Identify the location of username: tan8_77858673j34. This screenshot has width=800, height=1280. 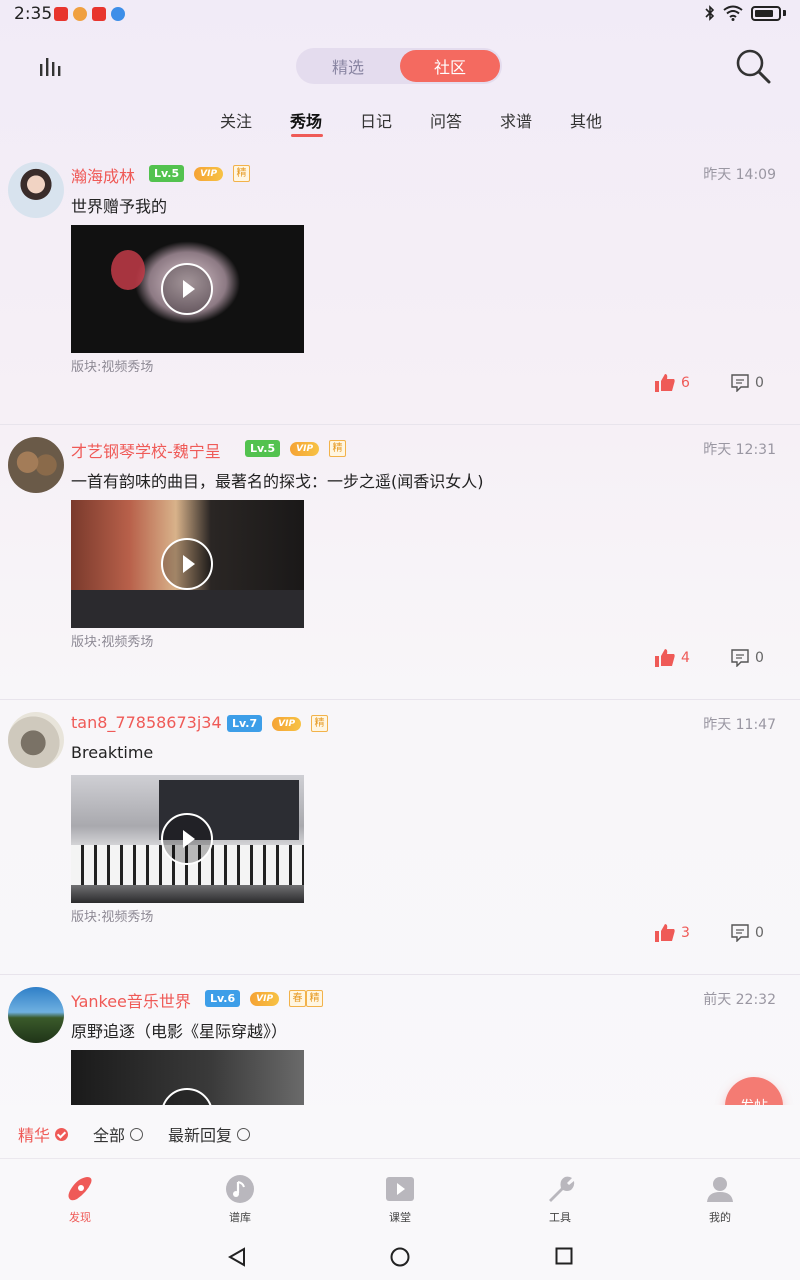
(146, 722).